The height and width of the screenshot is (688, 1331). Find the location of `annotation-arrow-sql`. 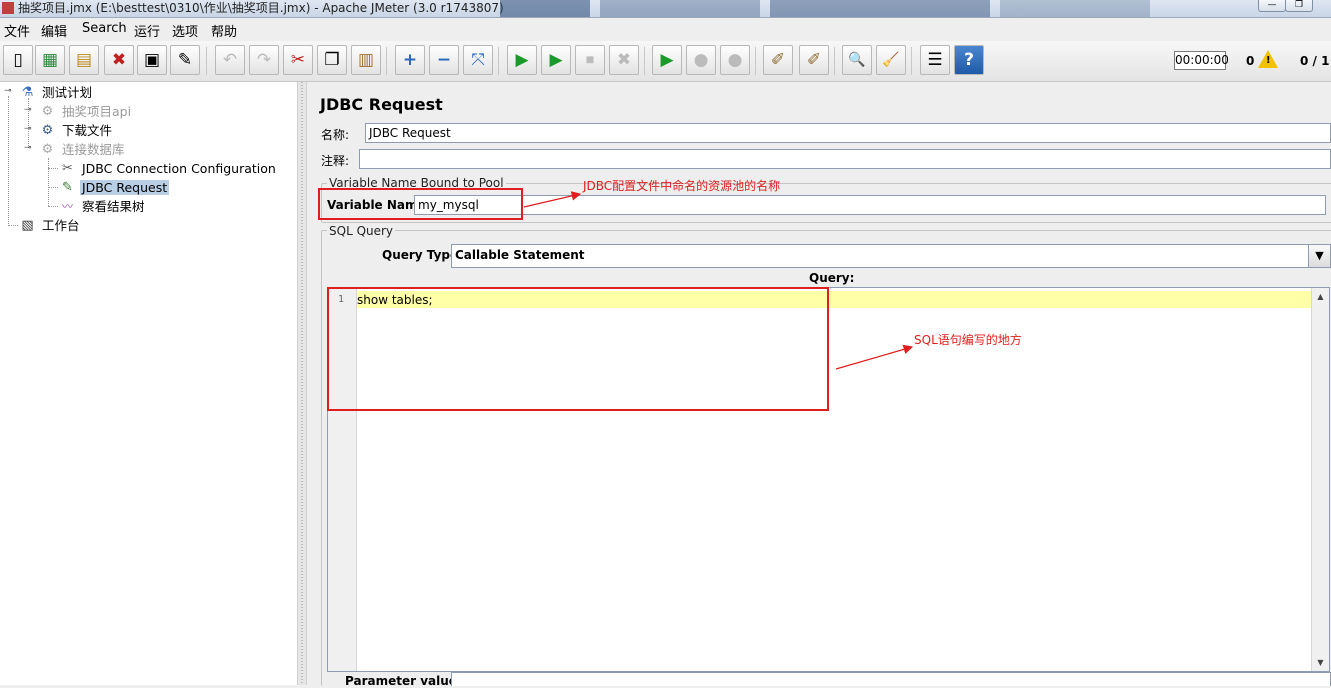

annotation-arrow-sql is located at coordinates (874, 357).